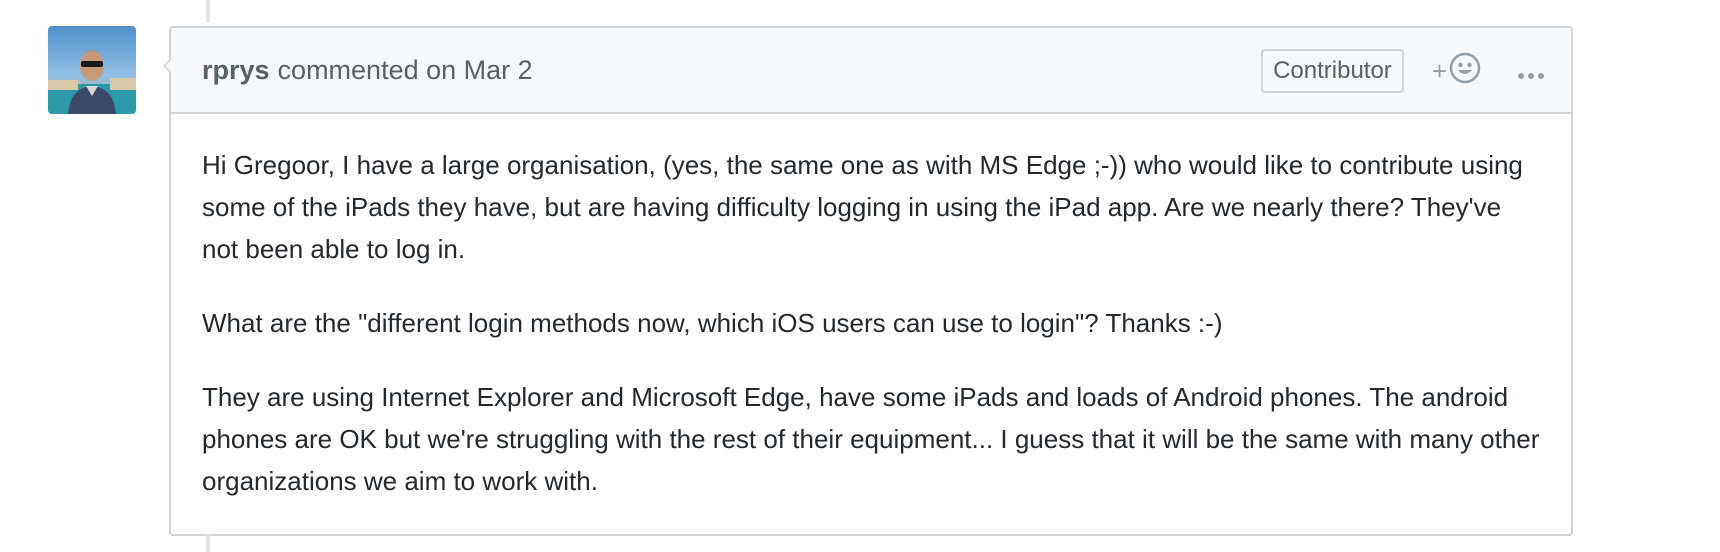 This screenshot has height=552, width=1720. I want to click on kebab-horizontal-icon, so click(1531, 71).